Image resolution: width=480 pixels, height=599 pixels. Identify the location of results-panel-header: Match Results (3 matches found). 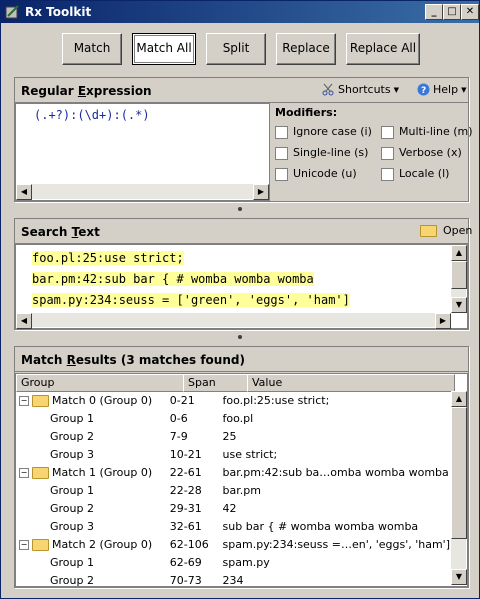
(241, 359).